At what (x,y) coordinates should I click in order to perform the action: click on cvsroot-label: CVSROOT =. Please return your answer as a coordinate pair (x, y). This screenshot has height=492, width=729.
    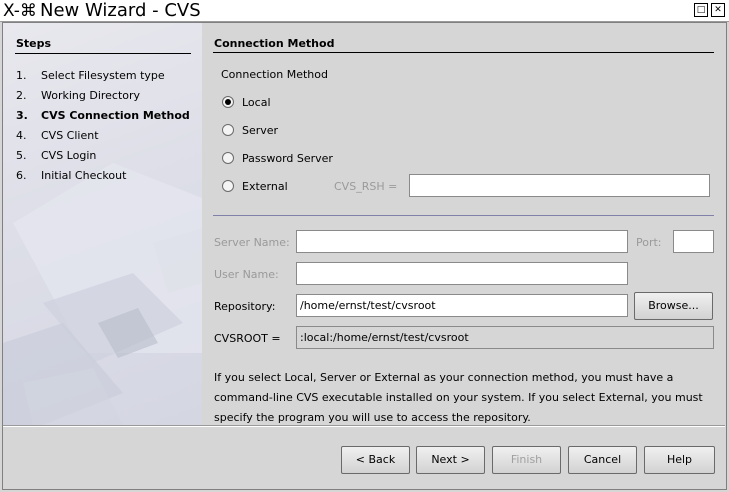
    Looking at the image, I should click on (247, 338).